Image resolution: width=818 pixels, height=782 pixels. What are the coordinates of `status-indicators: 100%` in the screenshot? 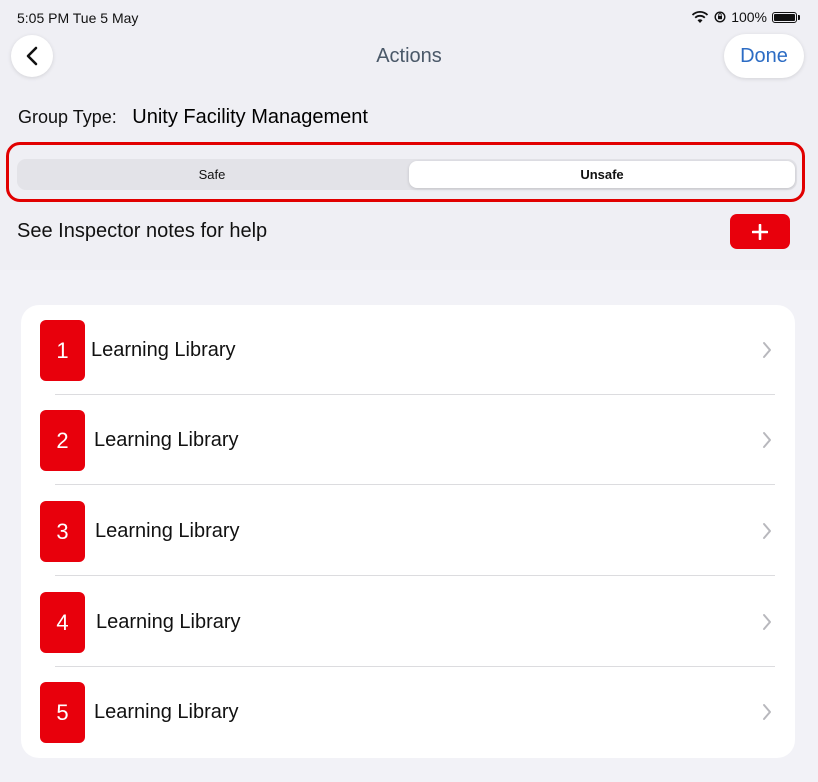 It's located at (745, 17).